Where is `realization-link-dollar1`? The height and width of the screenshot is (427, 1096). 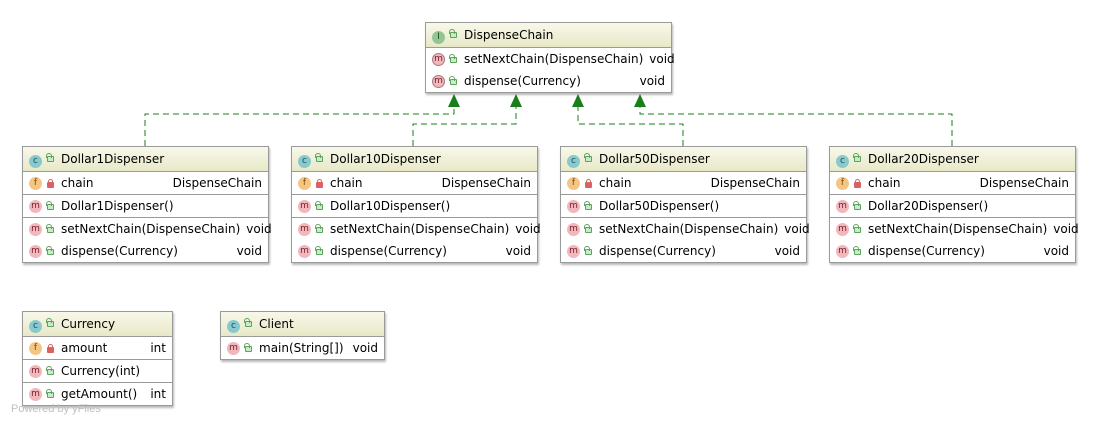 realization-link-dollar1 is located at coordinates (299, 126).